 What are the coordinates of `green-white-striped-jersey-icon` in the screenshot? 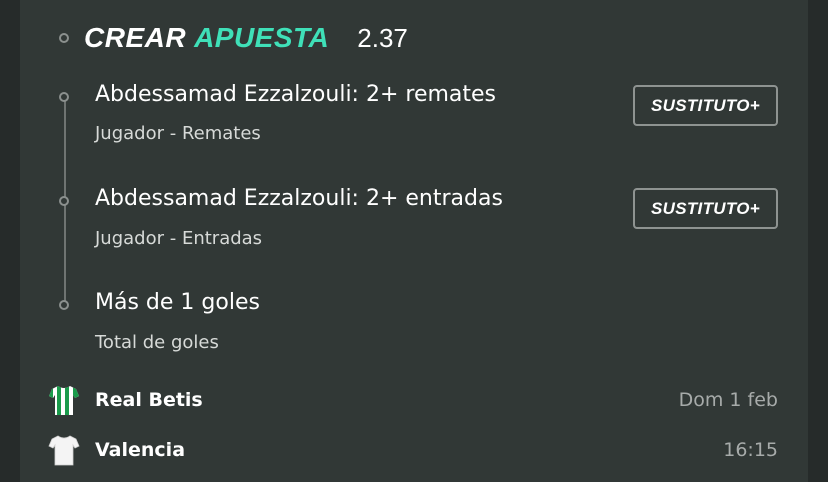 It's located at (64, 400).